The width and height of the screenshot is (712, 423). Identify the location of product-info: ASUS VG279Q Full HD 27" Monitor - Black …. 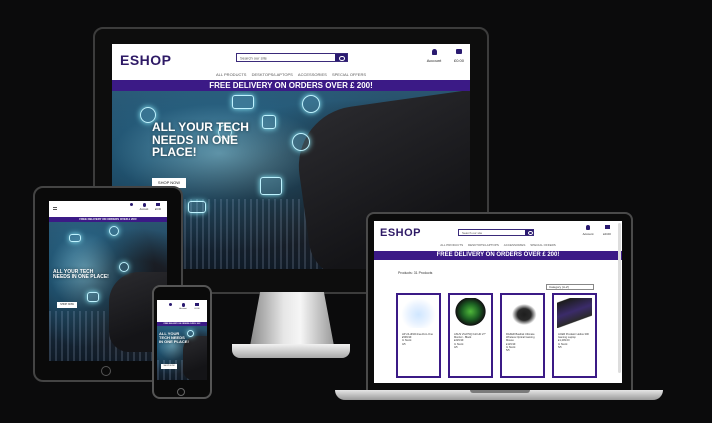
(471, 341).